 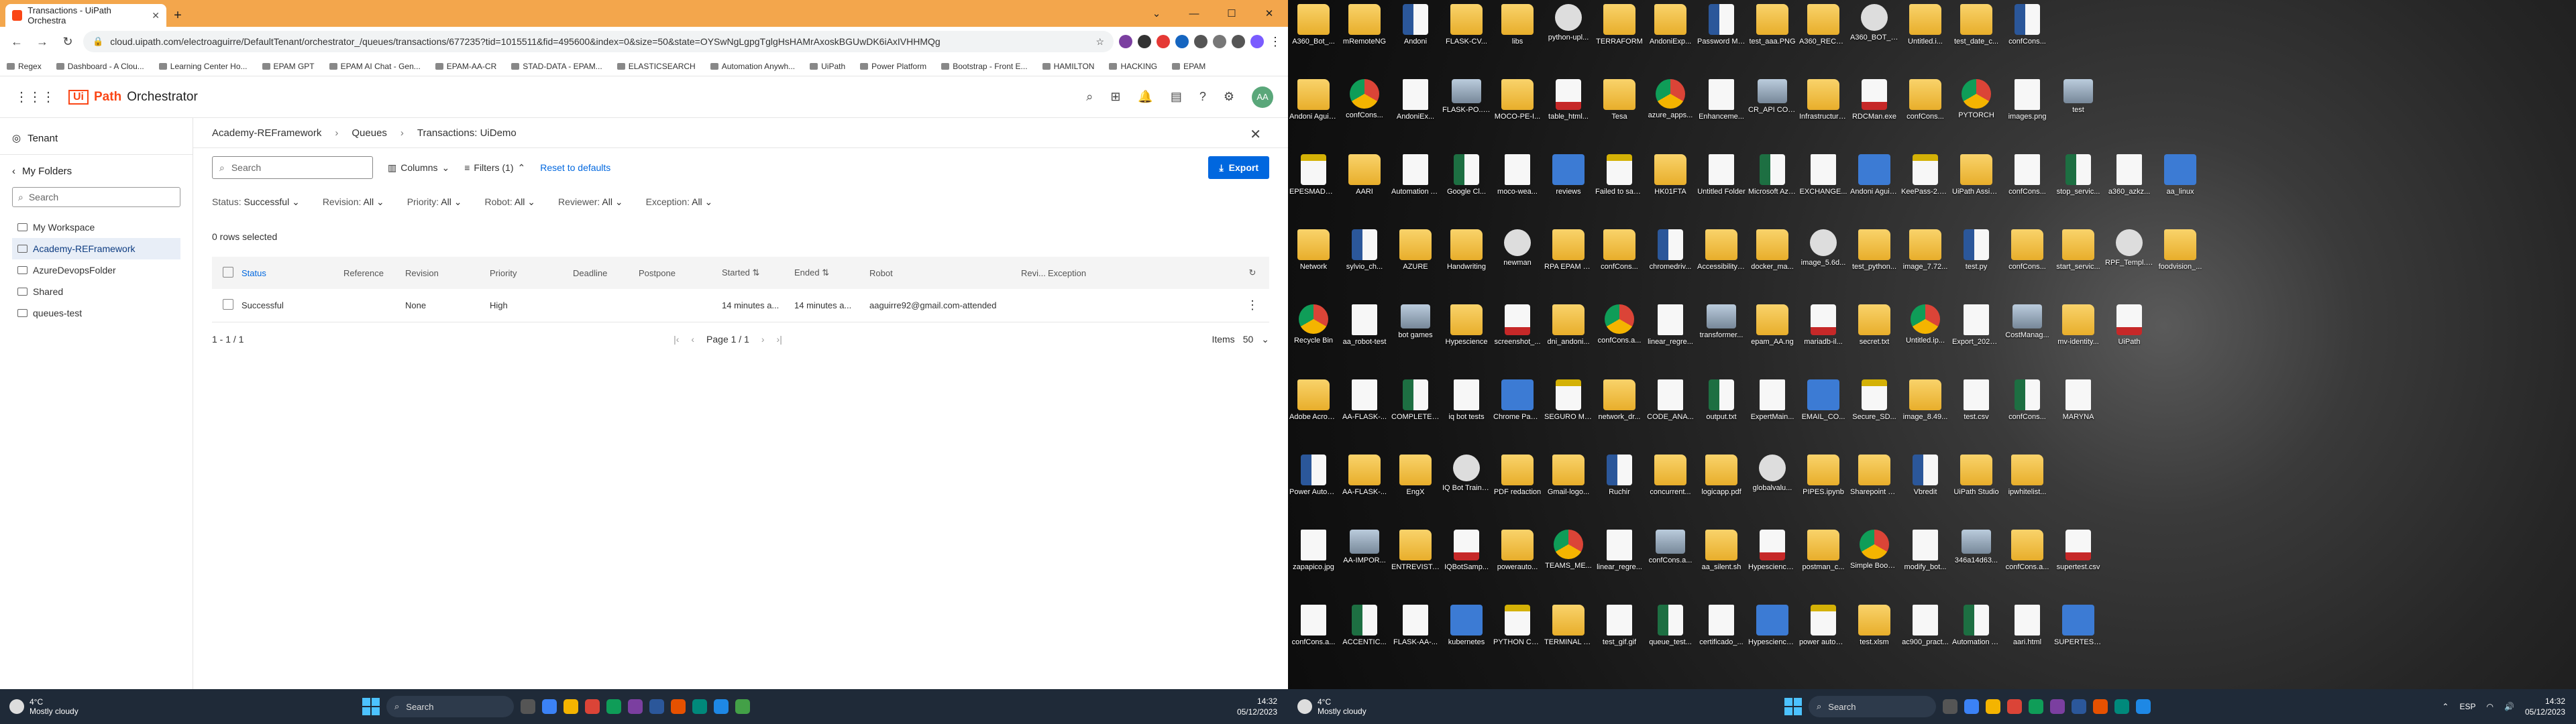 What do you see at coordinates (1721, 416) in the screenshot?
I see `desktop-icon: output.txt` at bounding box center [1721, 416].